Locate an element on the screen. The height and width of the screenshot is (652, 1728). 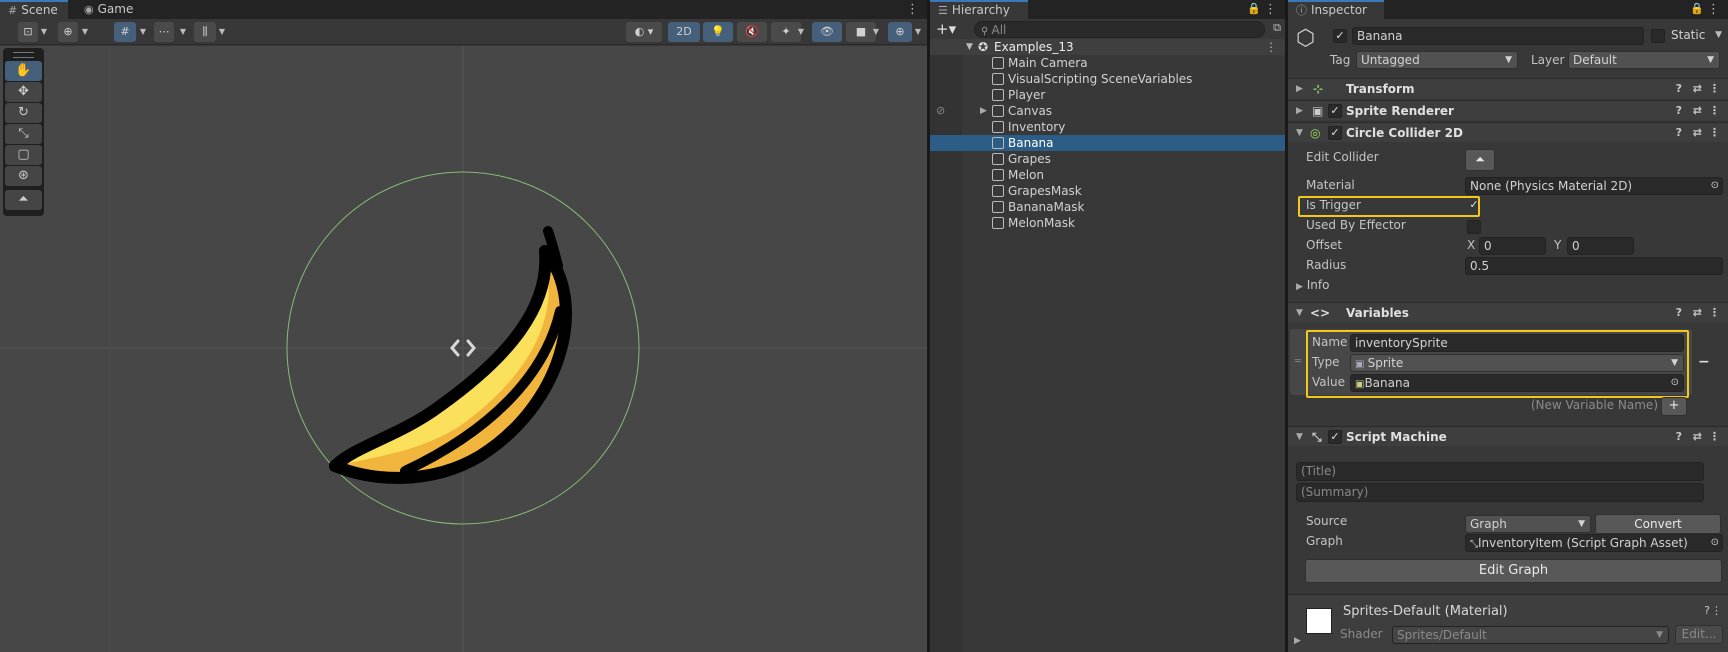
hierarchy-item: Player is located at coordinates (1107, 95).